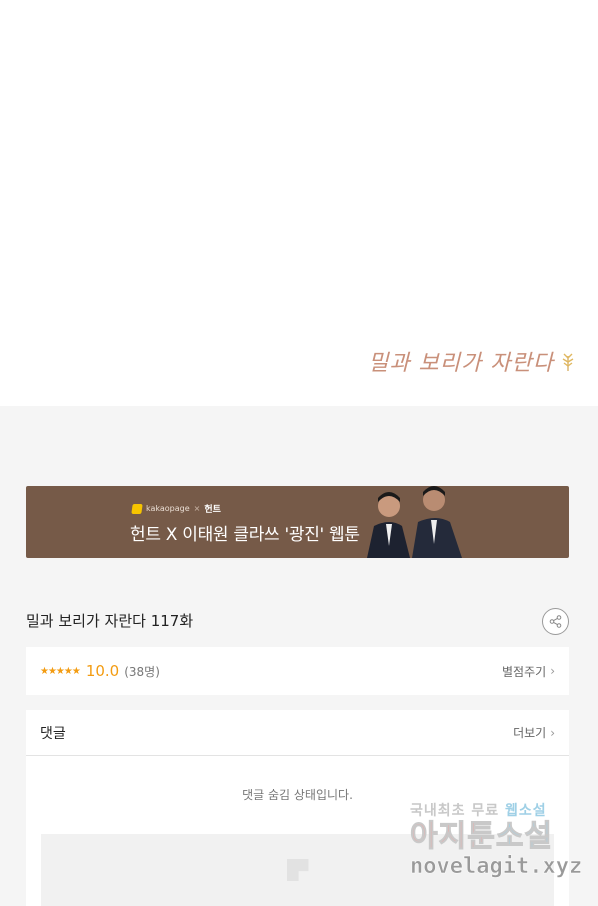  I want to click on banner-brand-sep: ×, so click(197, 508).